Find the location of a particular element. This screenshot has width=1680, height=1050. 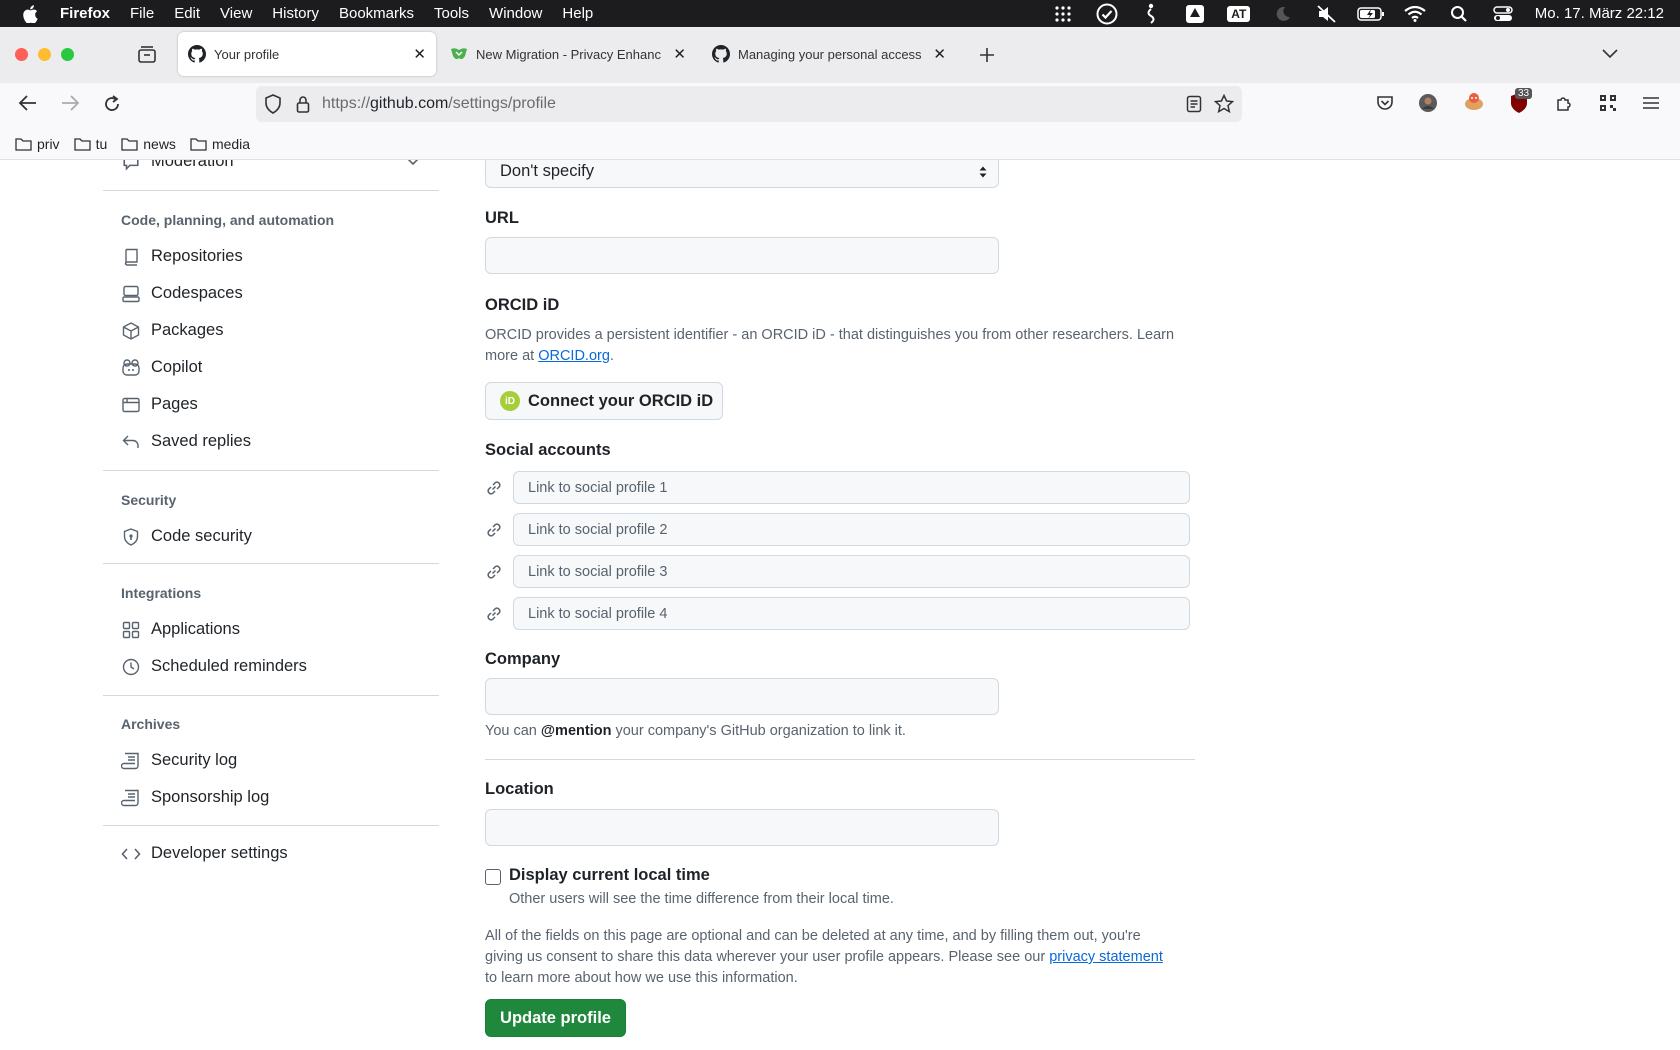

apple-menu-icon is located at coordinates (33, 13).